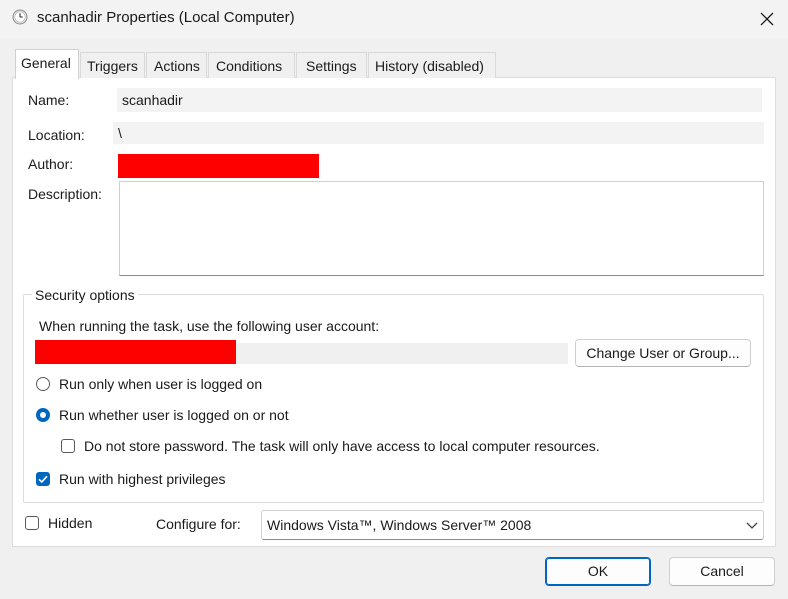 This screenshot has height=599, width=788. Describe the element at coordinates (47, 64) in the screenshot. I see `tab-general: General` at that location.